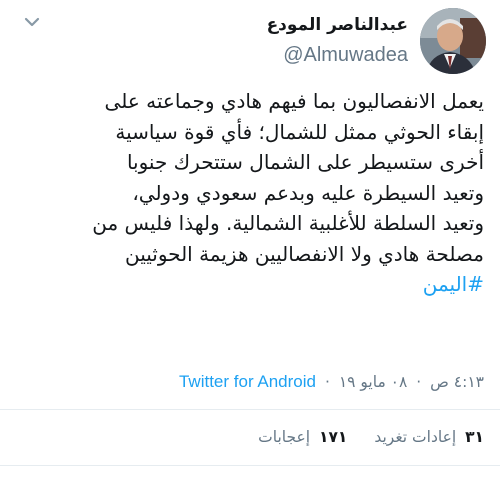 The height and width of the screenshot is (485, 500). Describe the element at coordinates (299, 131) in the screenshot. I see `tweet-text-line: إبقاء الحوثي ممثل للشمال؛ فأي قوة سياسية` at that location.